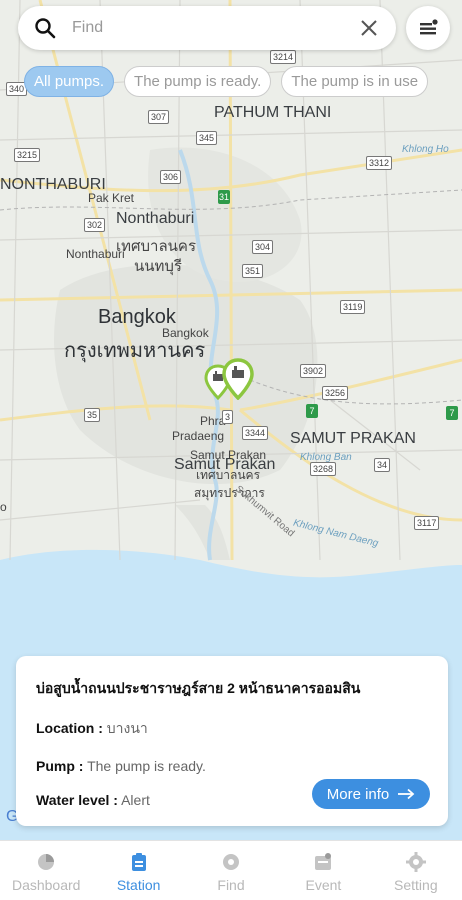  Describe the element at coordinates (69, 81) in the screenshot. I see `chip-all-pumps: All pumps.` at that location.